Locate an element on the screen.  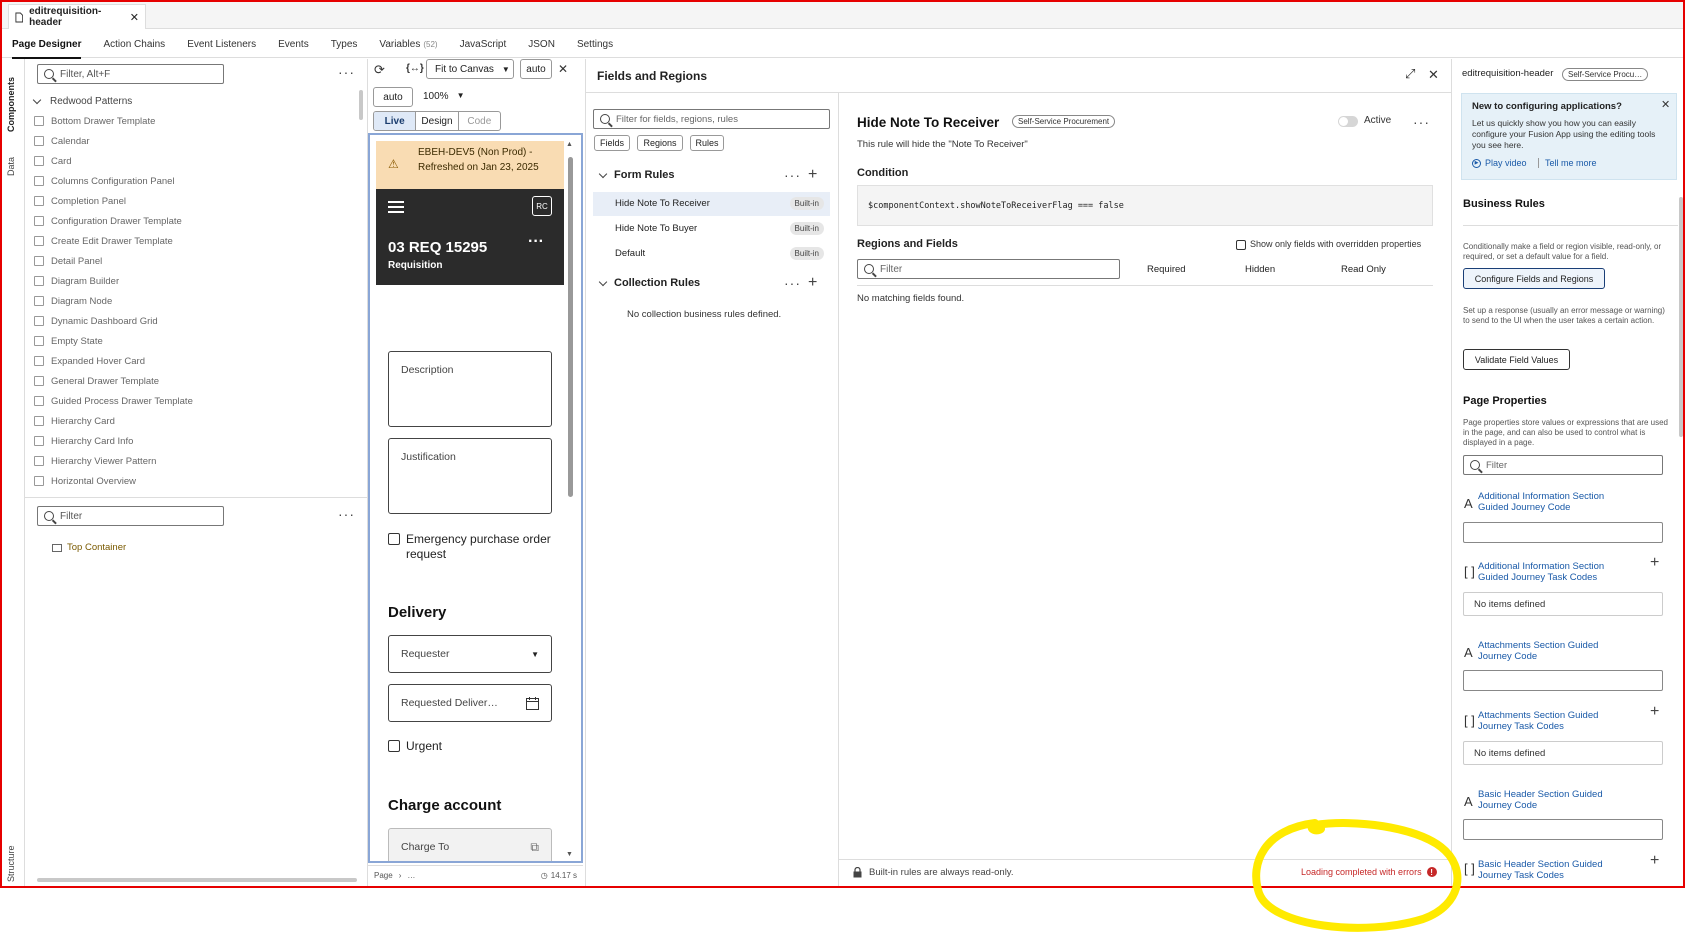
component-item: Calendar is located at coordinates (194, 141).